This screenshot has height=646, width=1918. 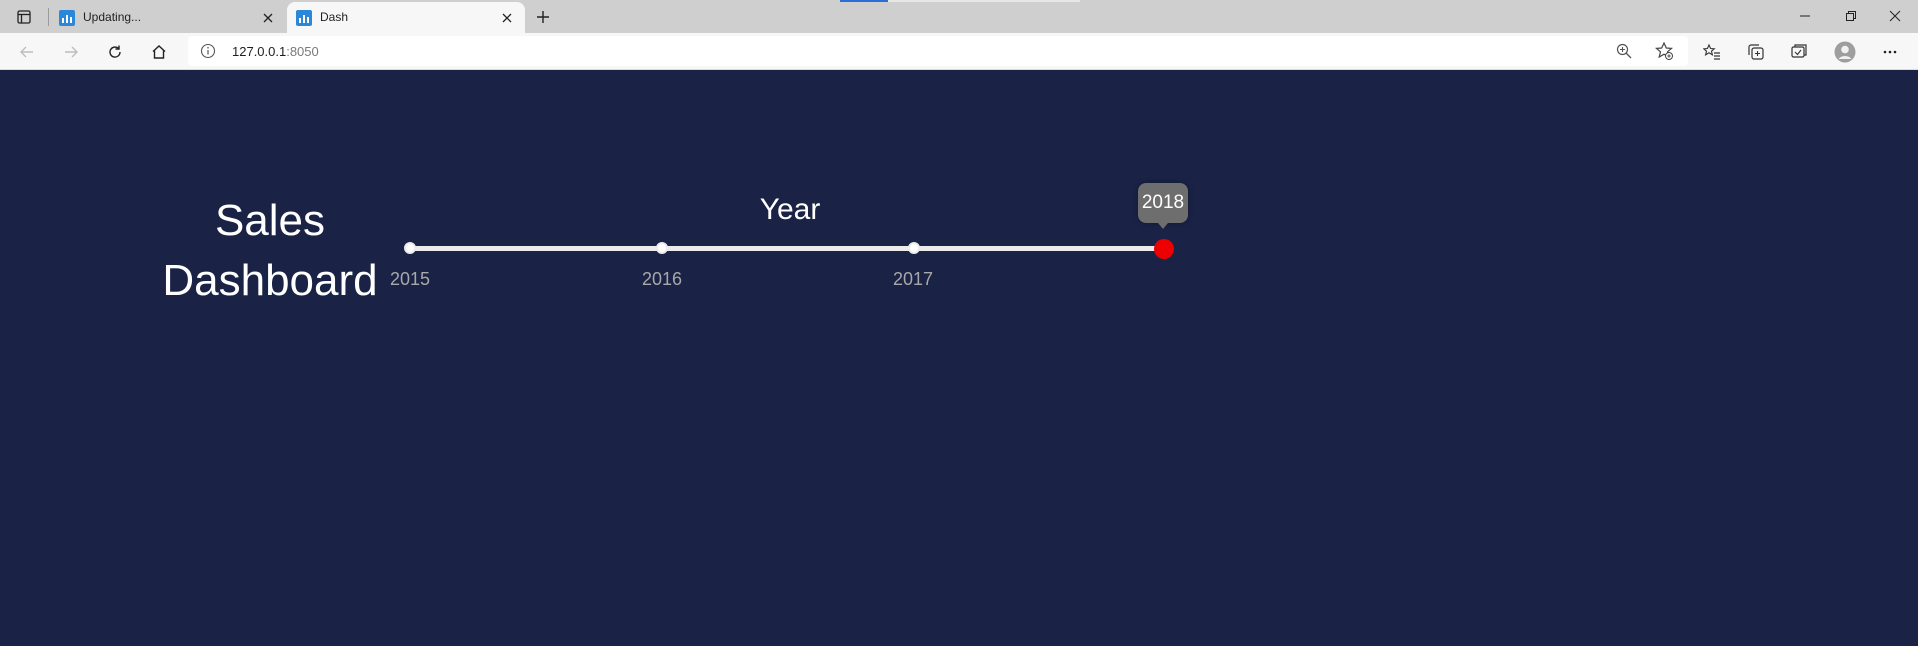 I want to click on slider-dot-2016, so click(x=662, y=248).